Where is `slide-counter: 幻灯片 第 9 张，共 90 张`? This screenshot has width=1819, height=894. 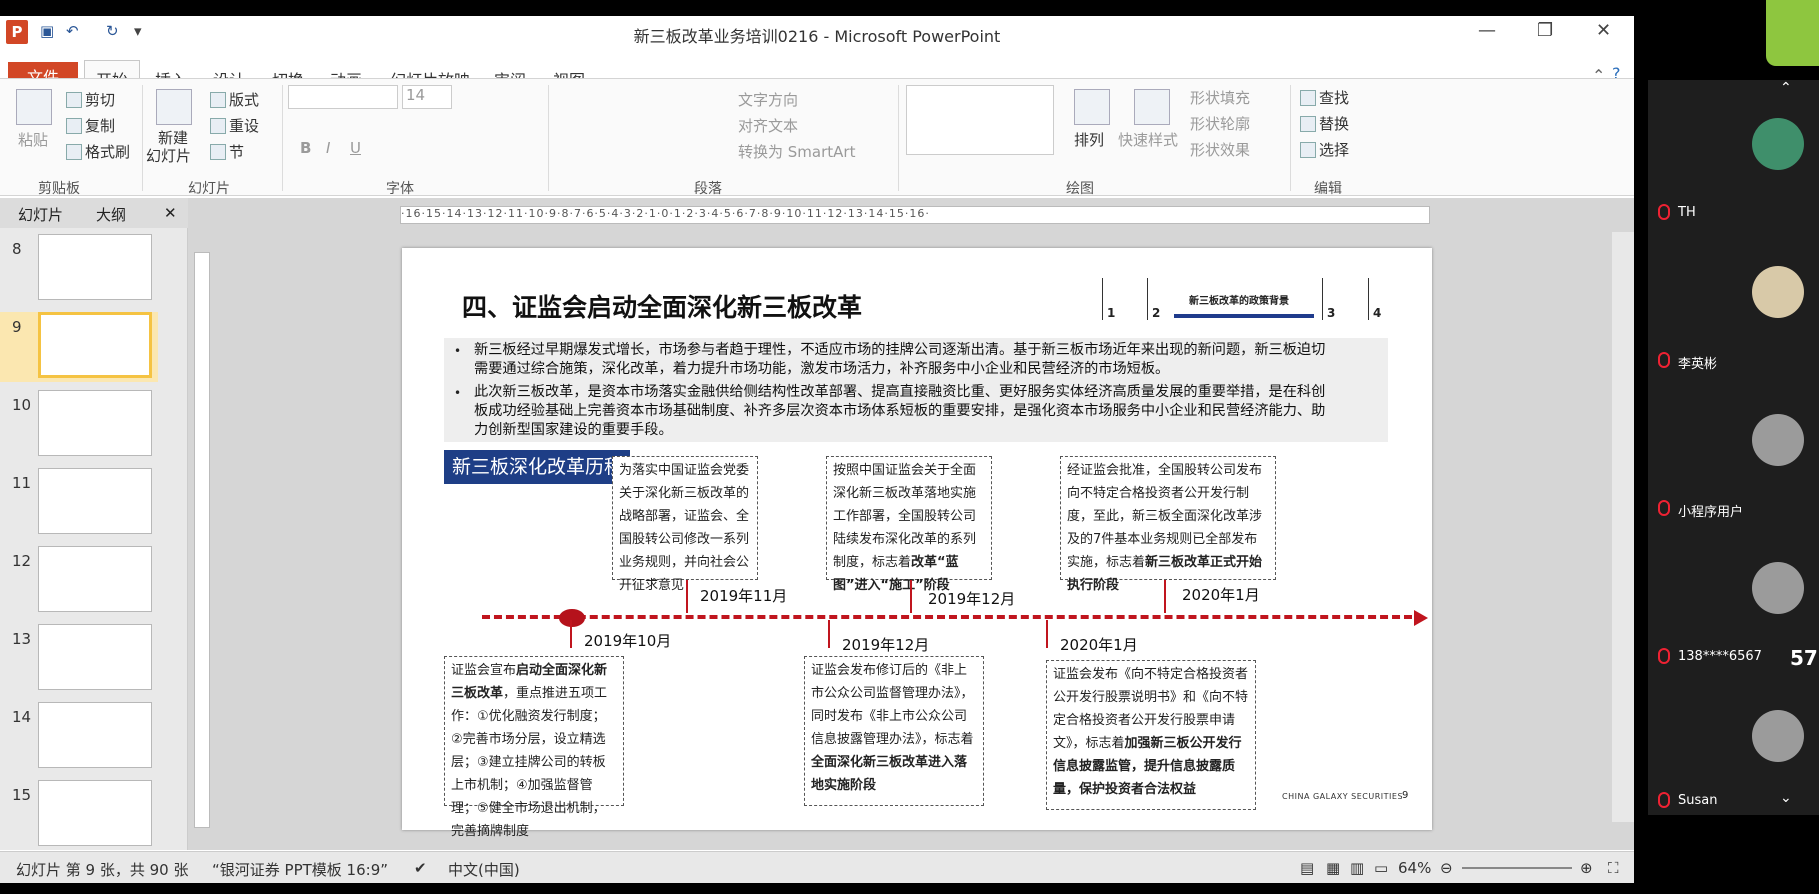
slide-counter: 幻灯片 第 9 张，共 90 张 is located at coordinates (102, 870).